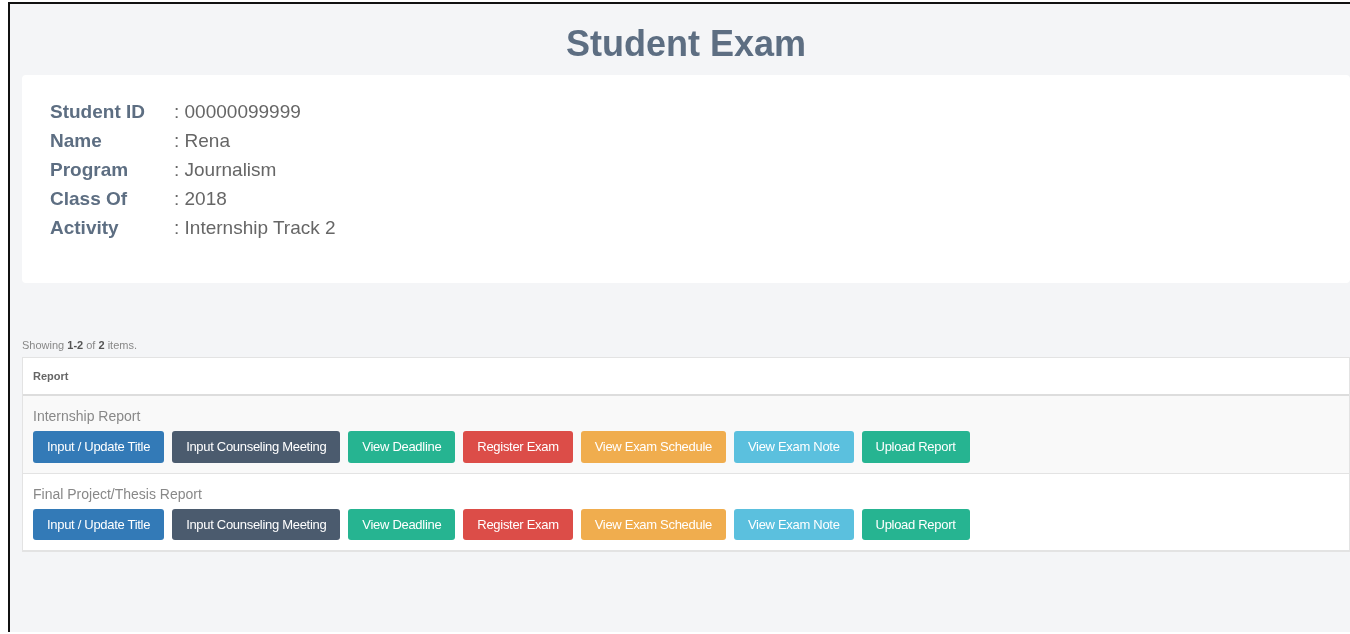  Describe the element at coordinates (200, 199) in the screenshot. I see `field-value: : 2018` at that location.